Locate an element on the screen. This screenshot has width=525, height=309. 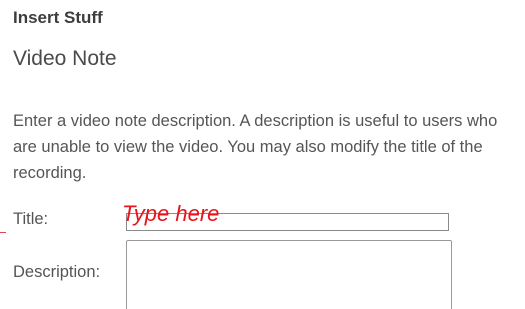
edge-marker is located at coordinates (3, 232).